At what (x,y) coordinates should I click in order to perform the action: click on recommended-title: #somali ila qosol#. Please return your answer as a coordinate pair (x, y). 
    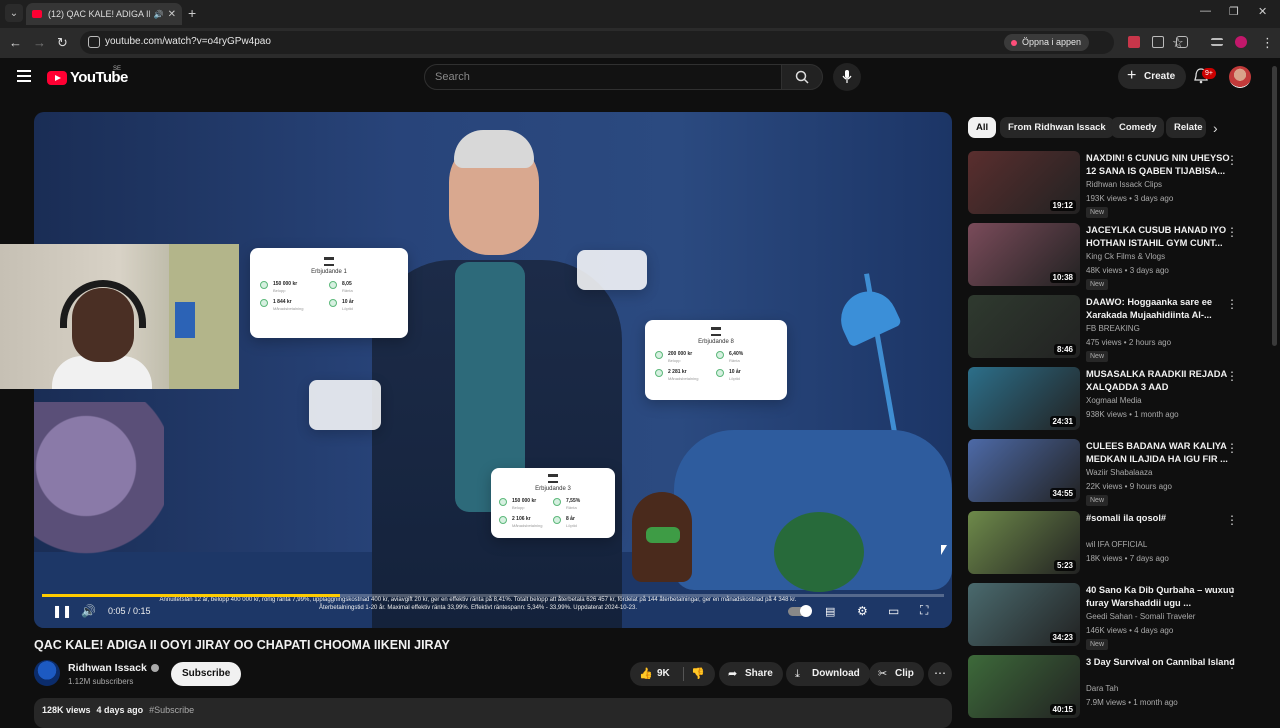
    Looking at the image, I should click on (1162, 518).